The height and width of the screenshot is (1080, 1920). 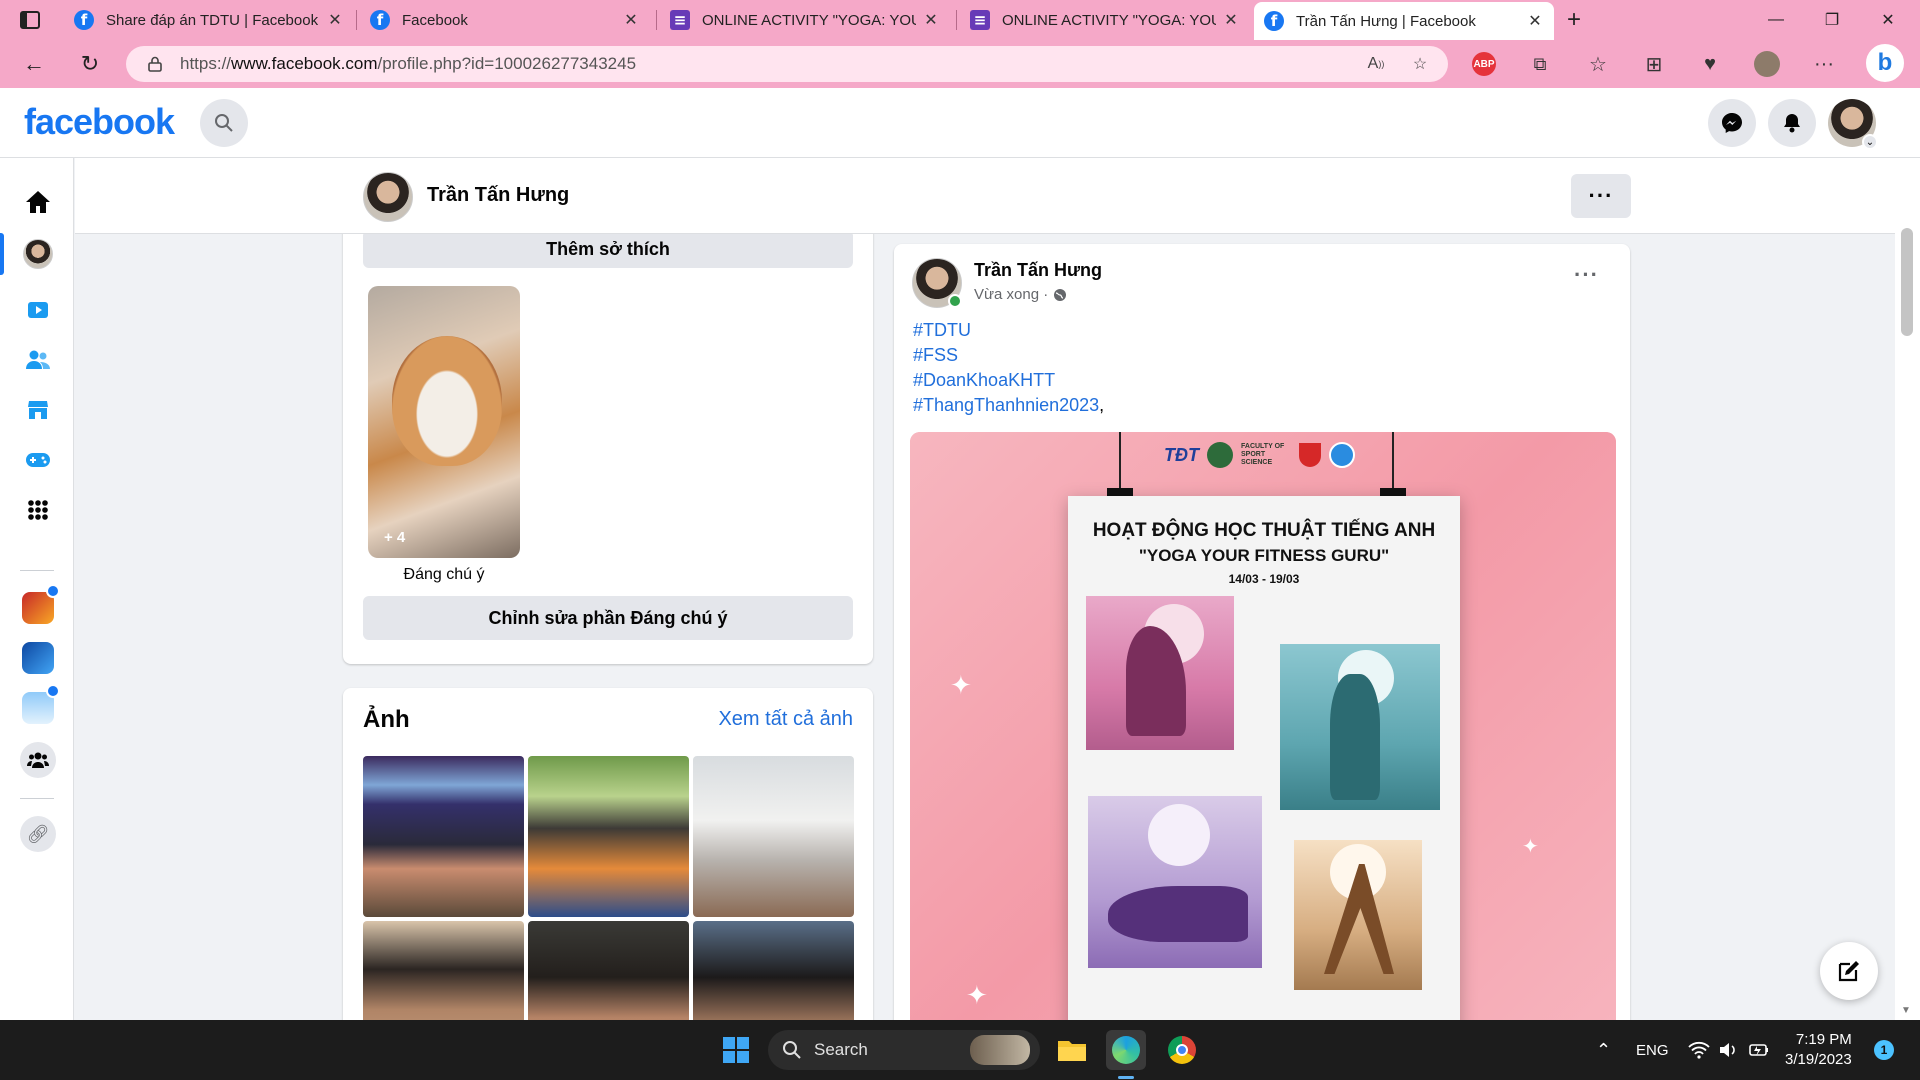 I want to click on facebook-logo: facebook, so click(x=99, y=122).